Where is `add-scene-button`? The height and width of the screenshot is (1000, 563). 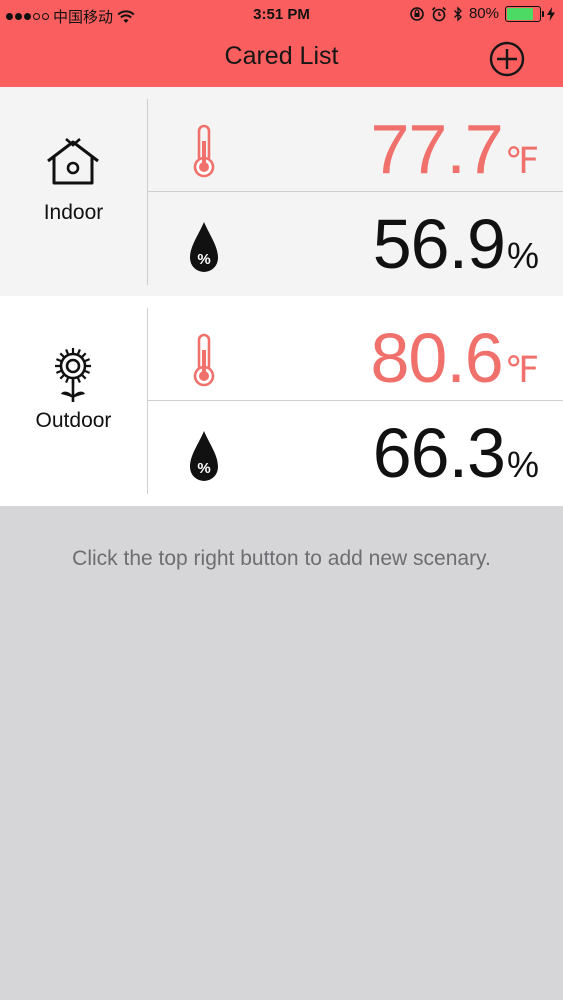
add-scene-button is located at coordinates (507, 59).